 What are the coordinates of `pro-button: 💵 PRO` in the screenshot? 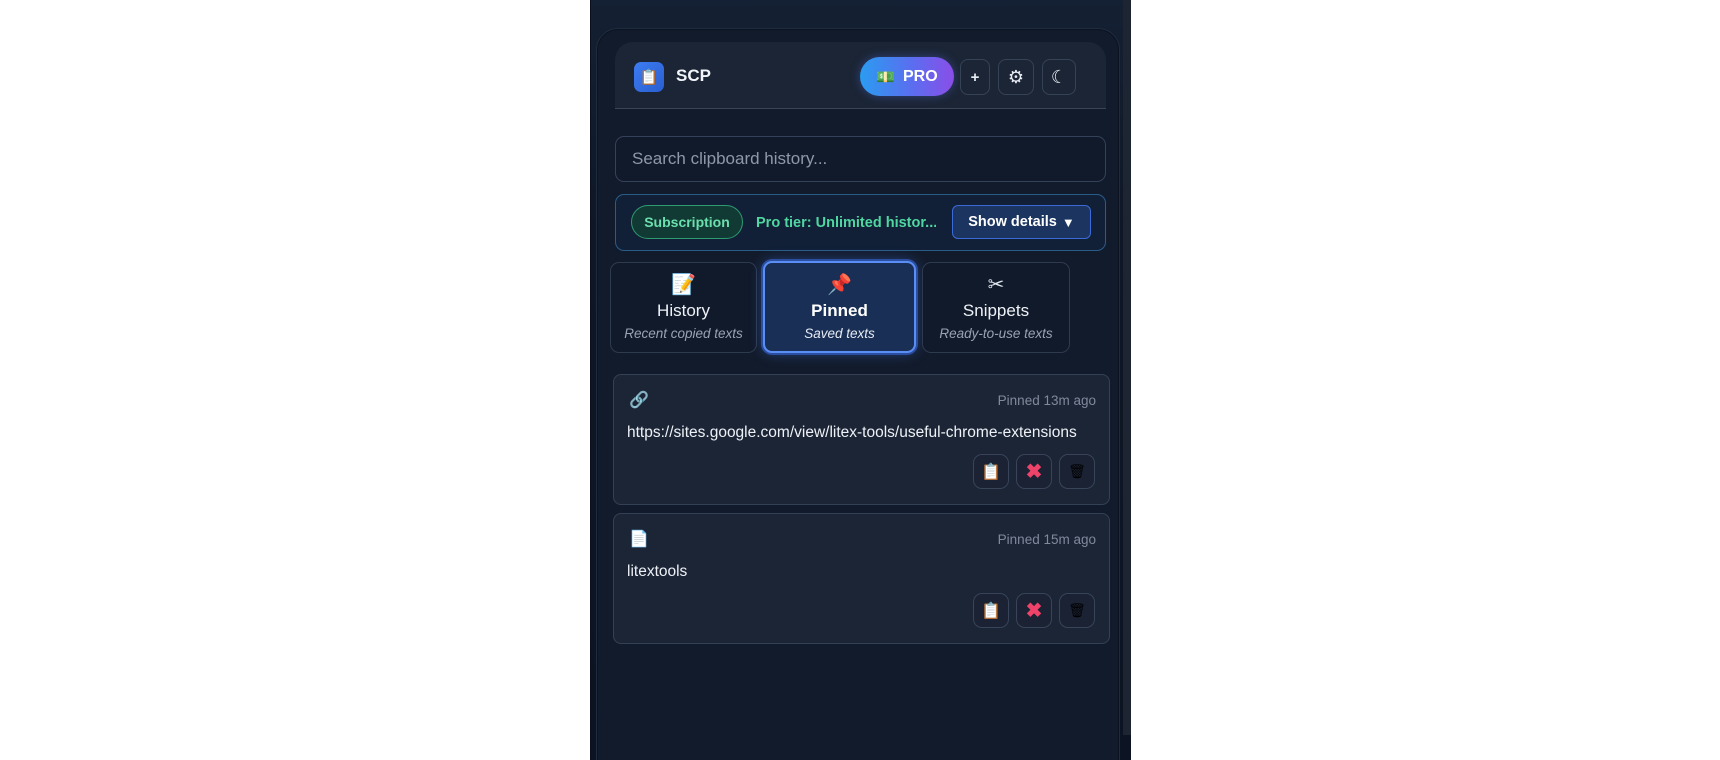 It's located at (907, 76).